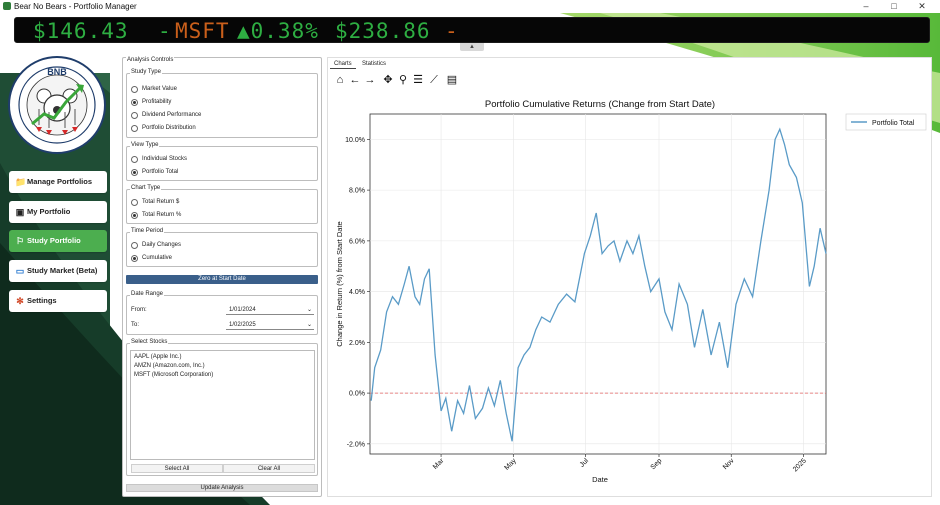  What do you see at coordinates (159, 89) in the screenshot?
I see `radio-label: Market Value` at bounding box center [159, 89].